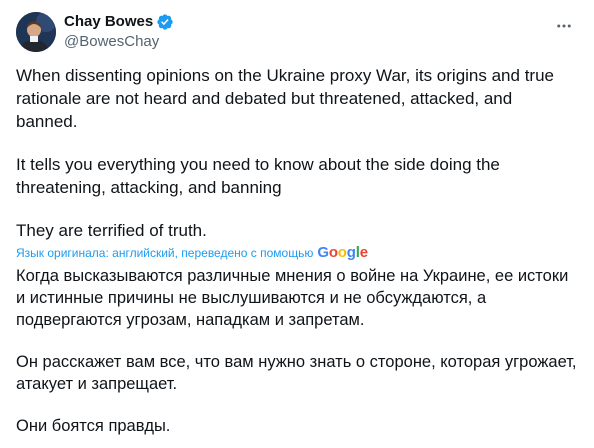 This screenshot has height=448, width=594. I want to click on author-display-name: Chay Bowes, so click(108, 22).